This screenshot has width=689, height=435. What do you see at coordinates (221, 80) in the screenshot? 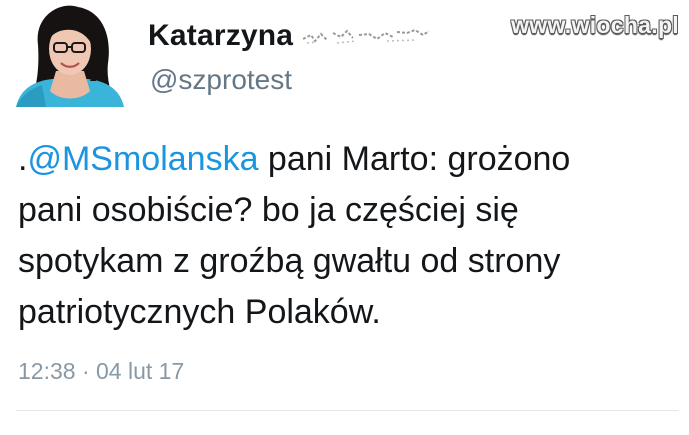
I see `author-handle: @szprotest` at bounding box center [221, 80].